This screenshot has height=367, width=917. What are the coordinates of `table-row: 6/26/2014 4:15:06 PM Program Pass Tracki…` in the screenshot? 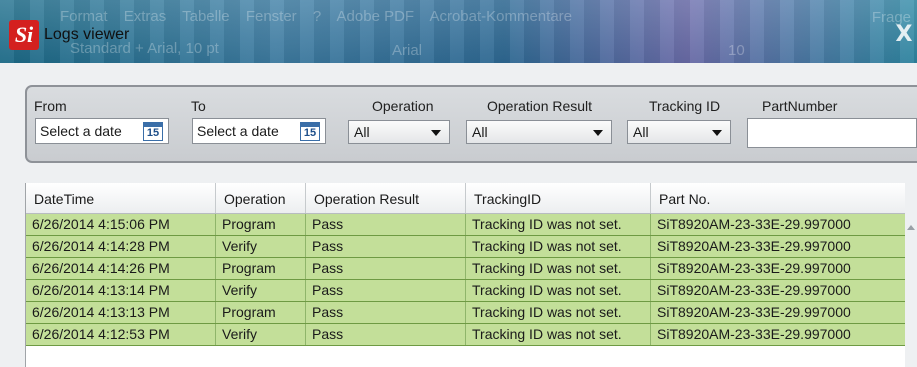 It's located at (466, 225).